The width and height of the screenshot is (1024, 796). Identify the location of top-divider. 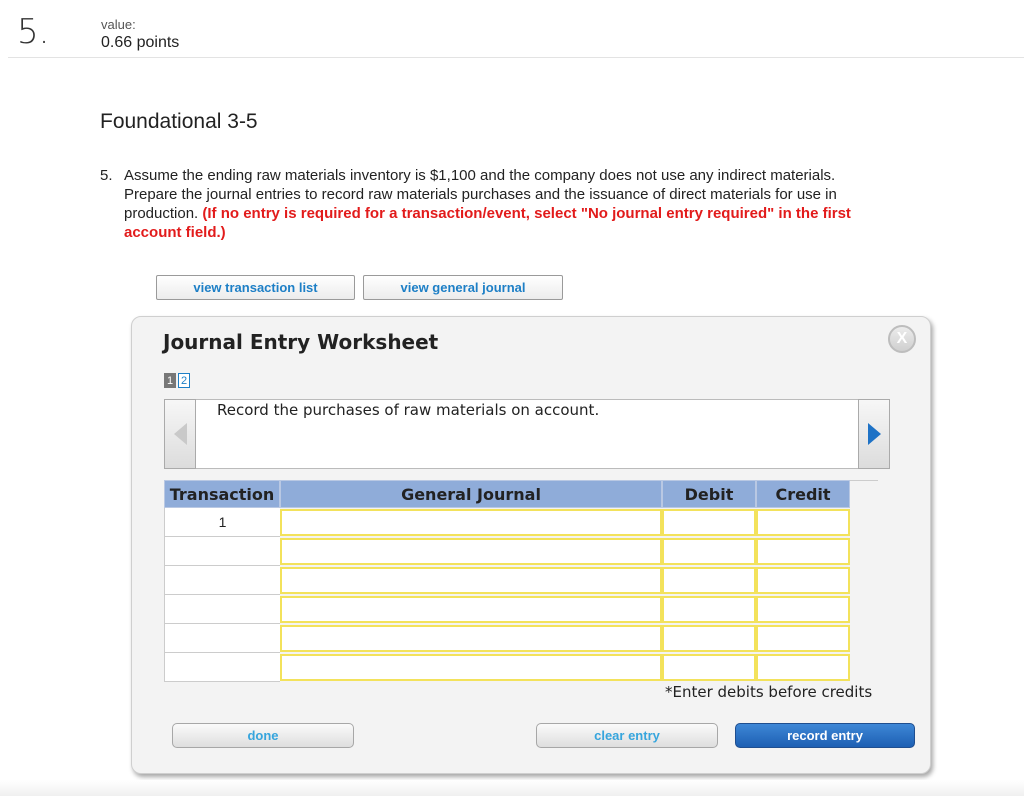
(516, 57).